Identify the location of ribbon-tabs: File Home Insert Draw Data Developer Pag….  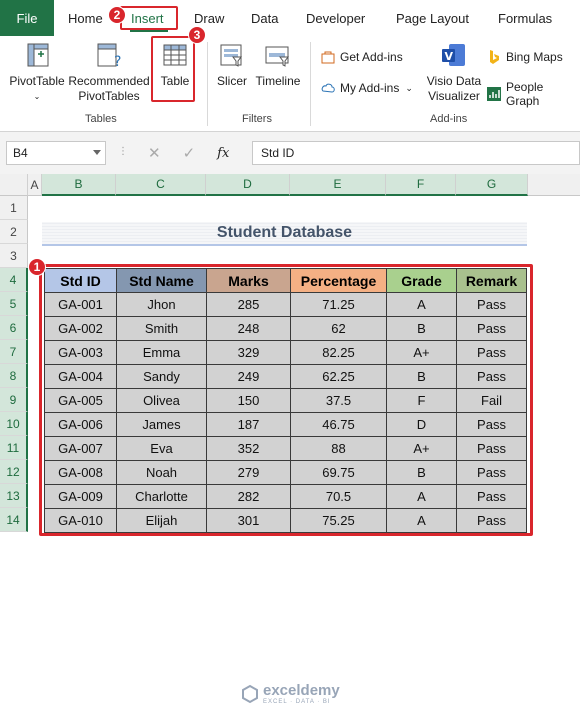
(290, 18).